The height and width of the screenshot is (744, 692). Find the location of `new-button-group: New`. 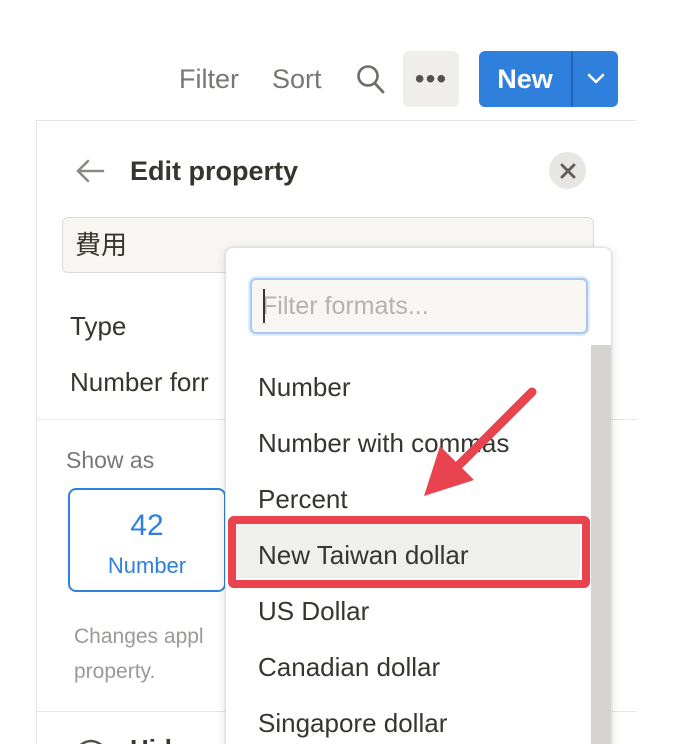

new-button-group: New is located at coordinates (548, 79).